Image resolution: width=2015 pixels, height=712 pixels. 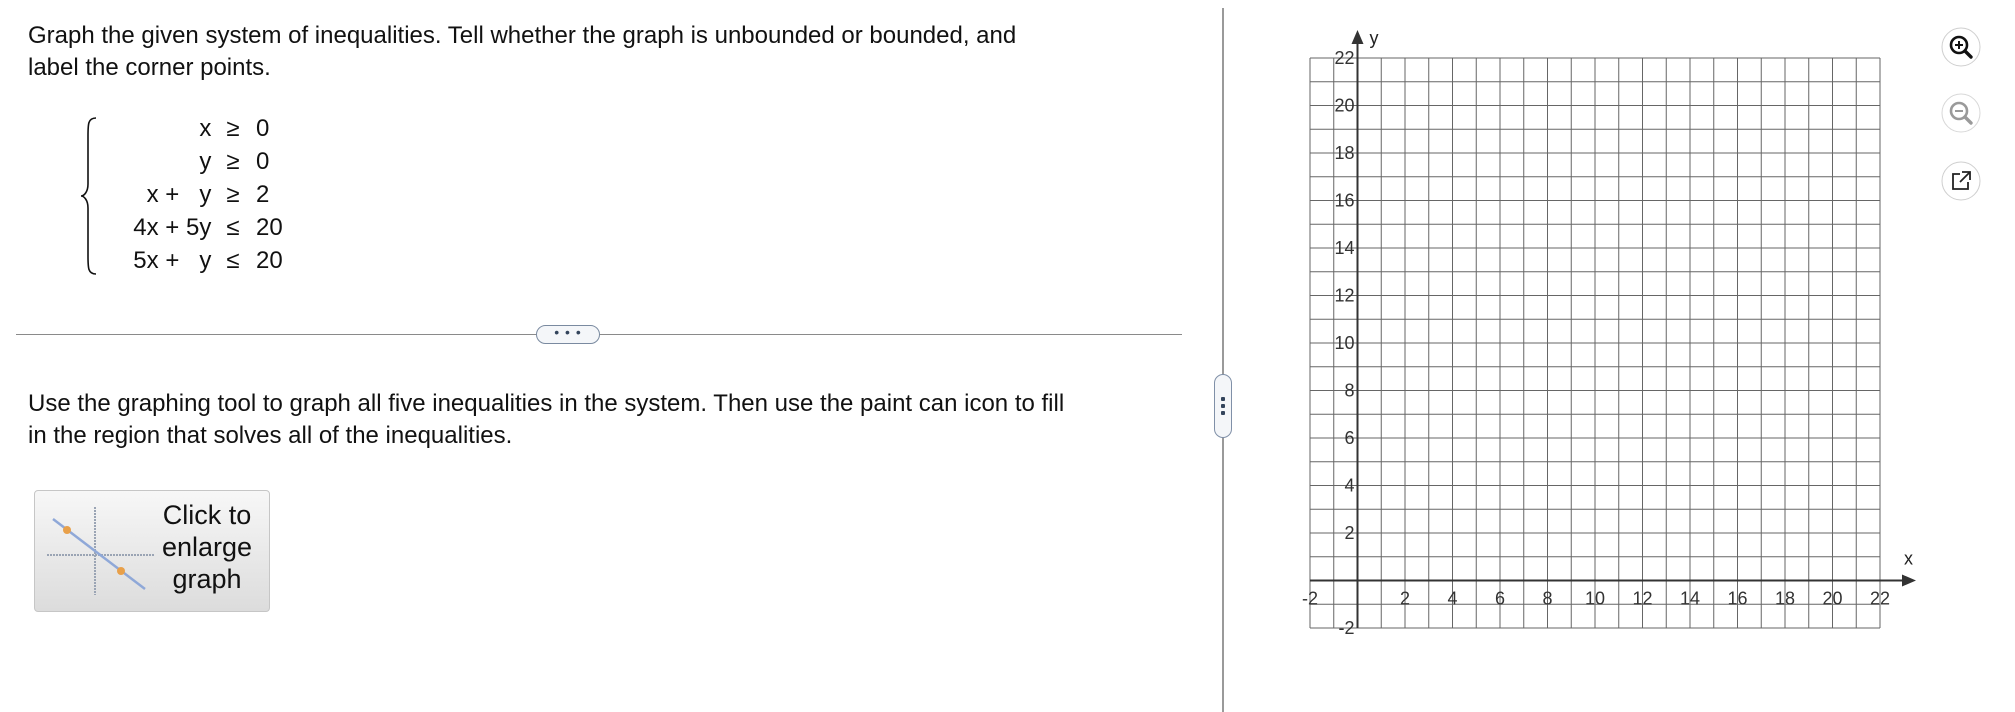 What do you see at coordinates (1961, 181) in the screenshot?
I see `external-link-icon` at bounding box center [1961, 181].